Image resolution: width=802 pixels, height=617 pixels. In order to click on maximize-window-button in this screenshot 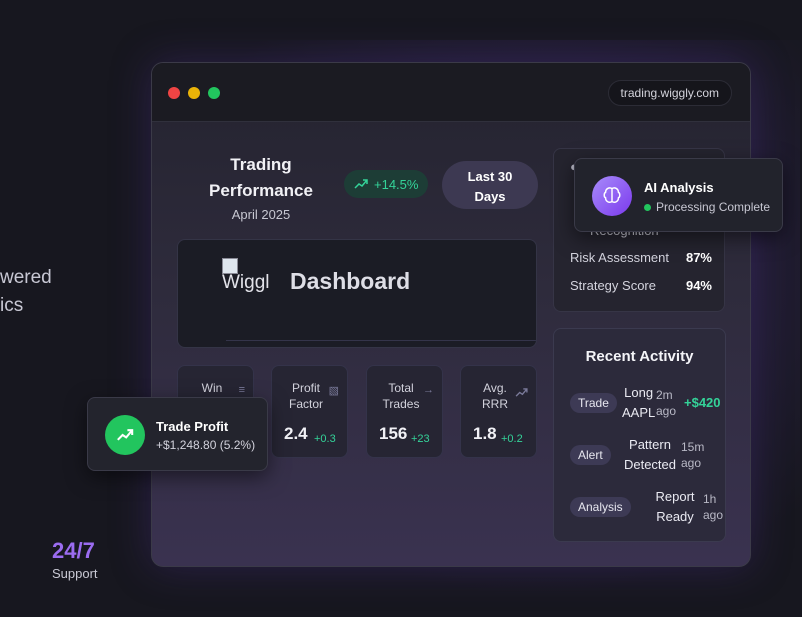, I will do `click(214, 93)`.